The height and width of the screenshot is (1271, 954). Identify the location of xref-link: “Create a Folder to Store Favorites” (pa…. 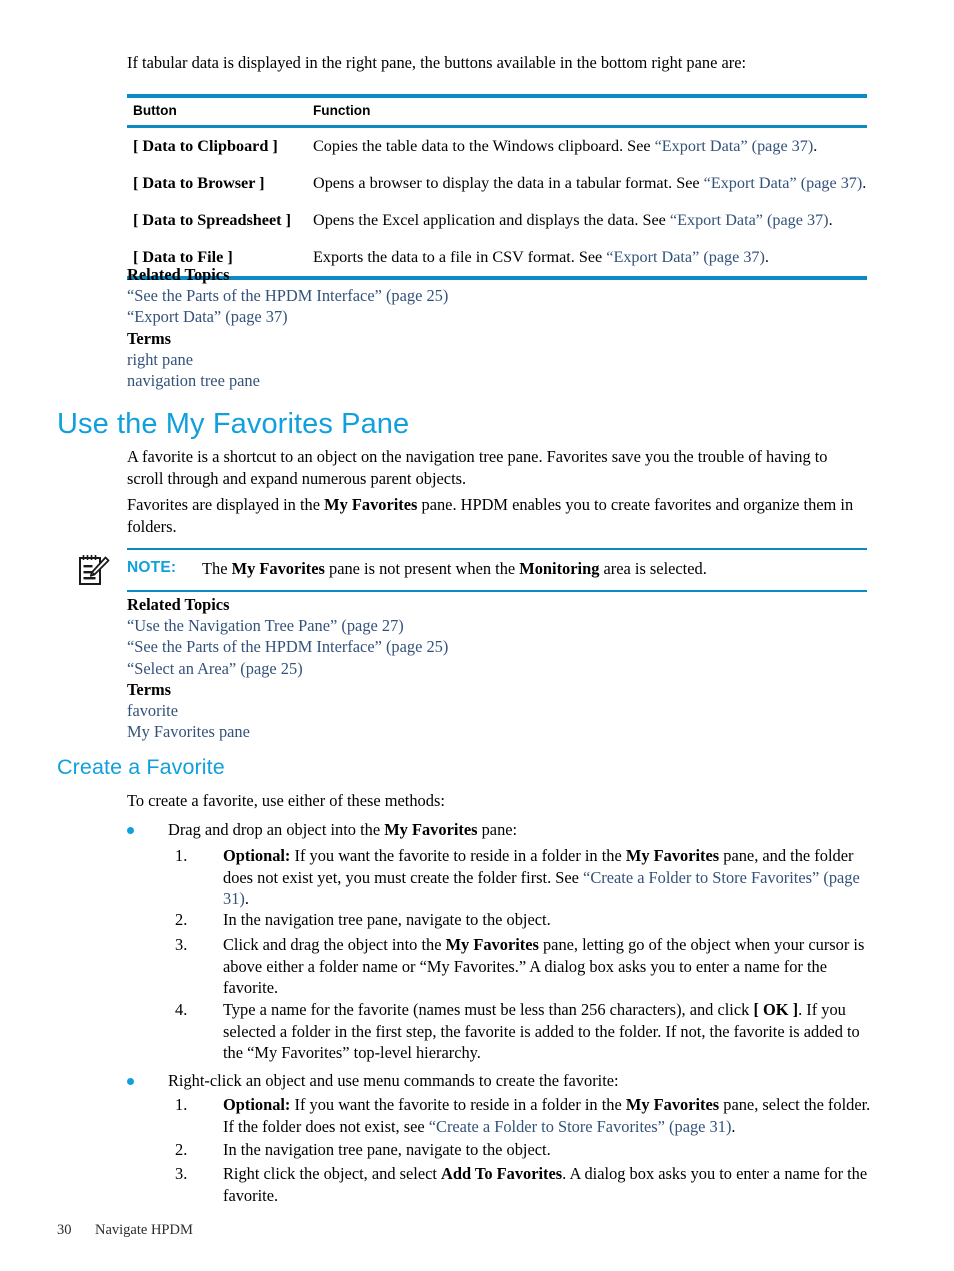
(580, 1126).